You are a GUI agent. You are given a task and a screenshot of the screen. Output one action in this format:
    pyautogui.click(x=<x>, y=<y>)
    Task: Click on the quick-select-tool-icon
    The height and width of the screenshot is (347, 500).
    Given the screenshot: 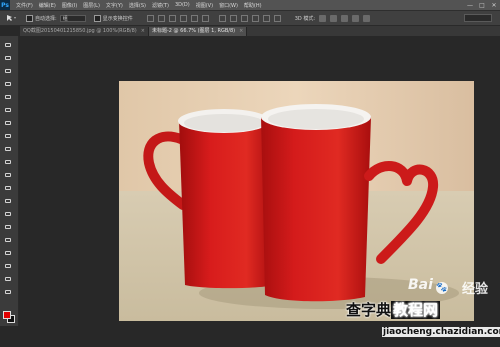 What is the action you would take?
    pyautogui.click(x=8, y=84)
    